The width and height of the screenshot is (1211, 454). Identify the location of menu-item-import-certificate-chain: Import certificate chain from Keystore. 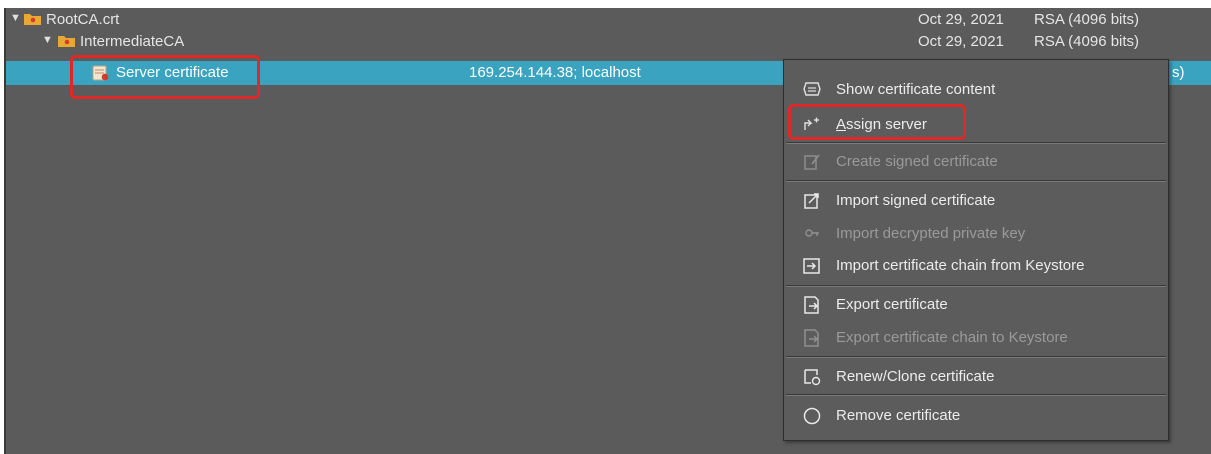
(976, 265).